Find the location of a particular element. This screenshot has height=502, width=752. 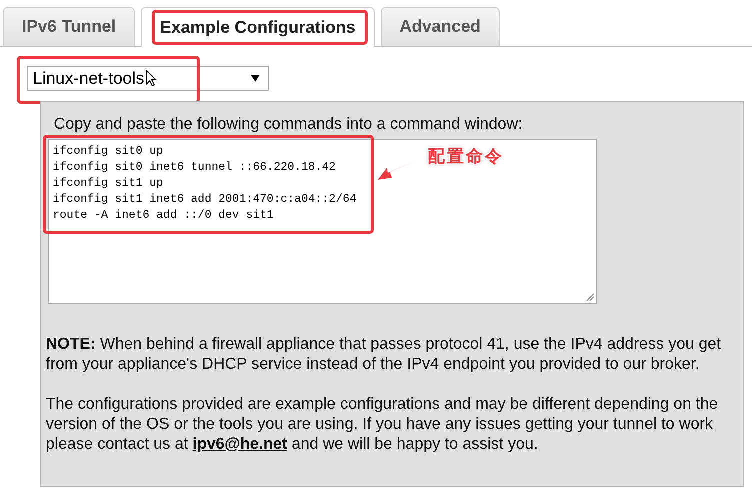

instruction-text: Copy and paste the following commands into a command window: is located at coordinates (289, 125).